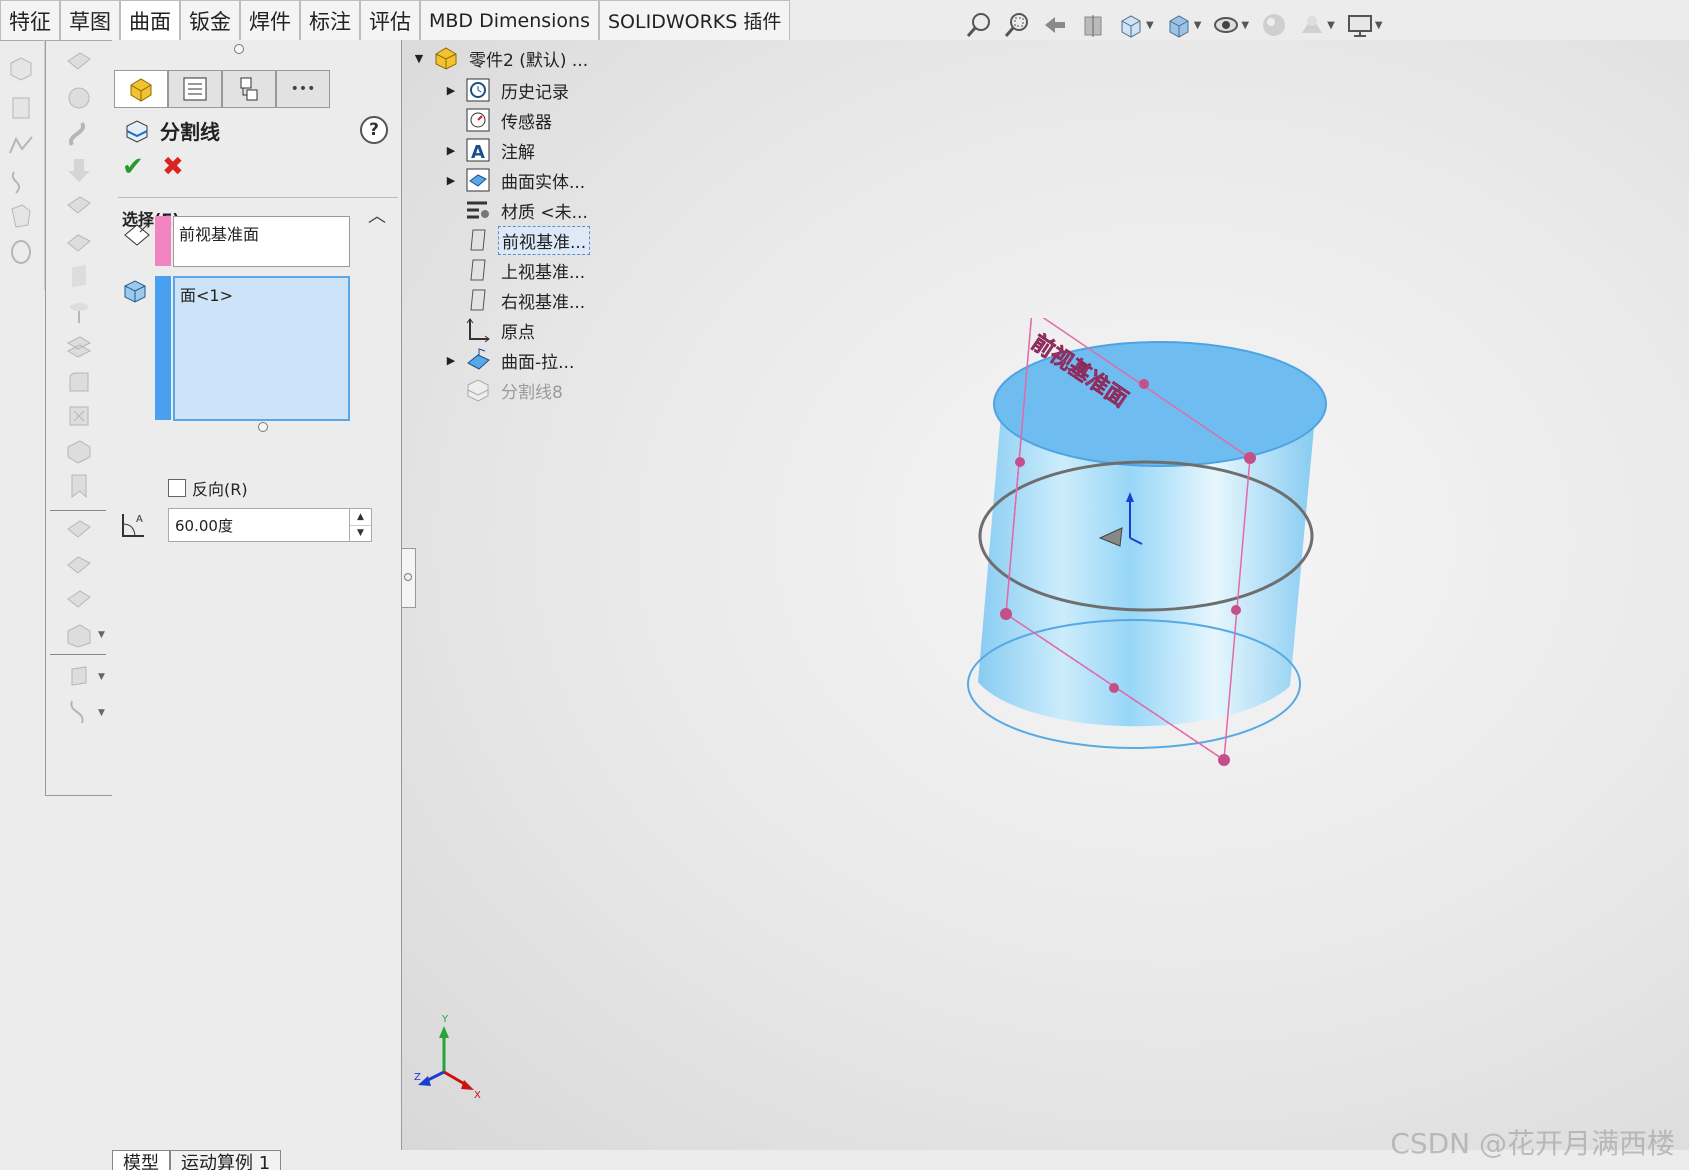  I want to click on face-selection-box: 面<1>, so click(261, 348).